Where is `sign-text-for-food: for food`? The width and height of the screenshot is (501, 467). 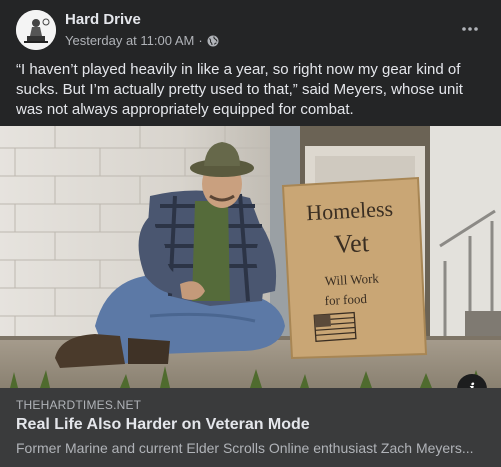 sign-text-for-food: for food is located at coordinates (345, 299).